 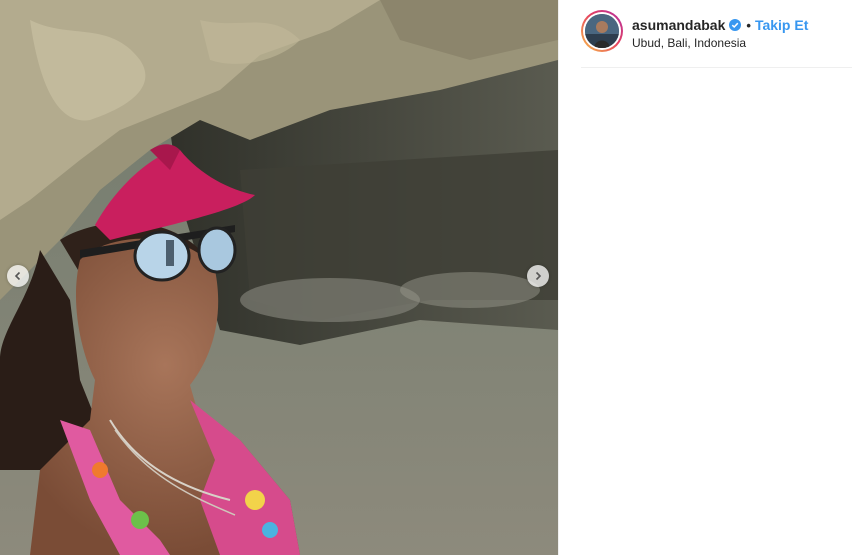 I want to click on chevron-left-icon, so click(x=17, y=276).